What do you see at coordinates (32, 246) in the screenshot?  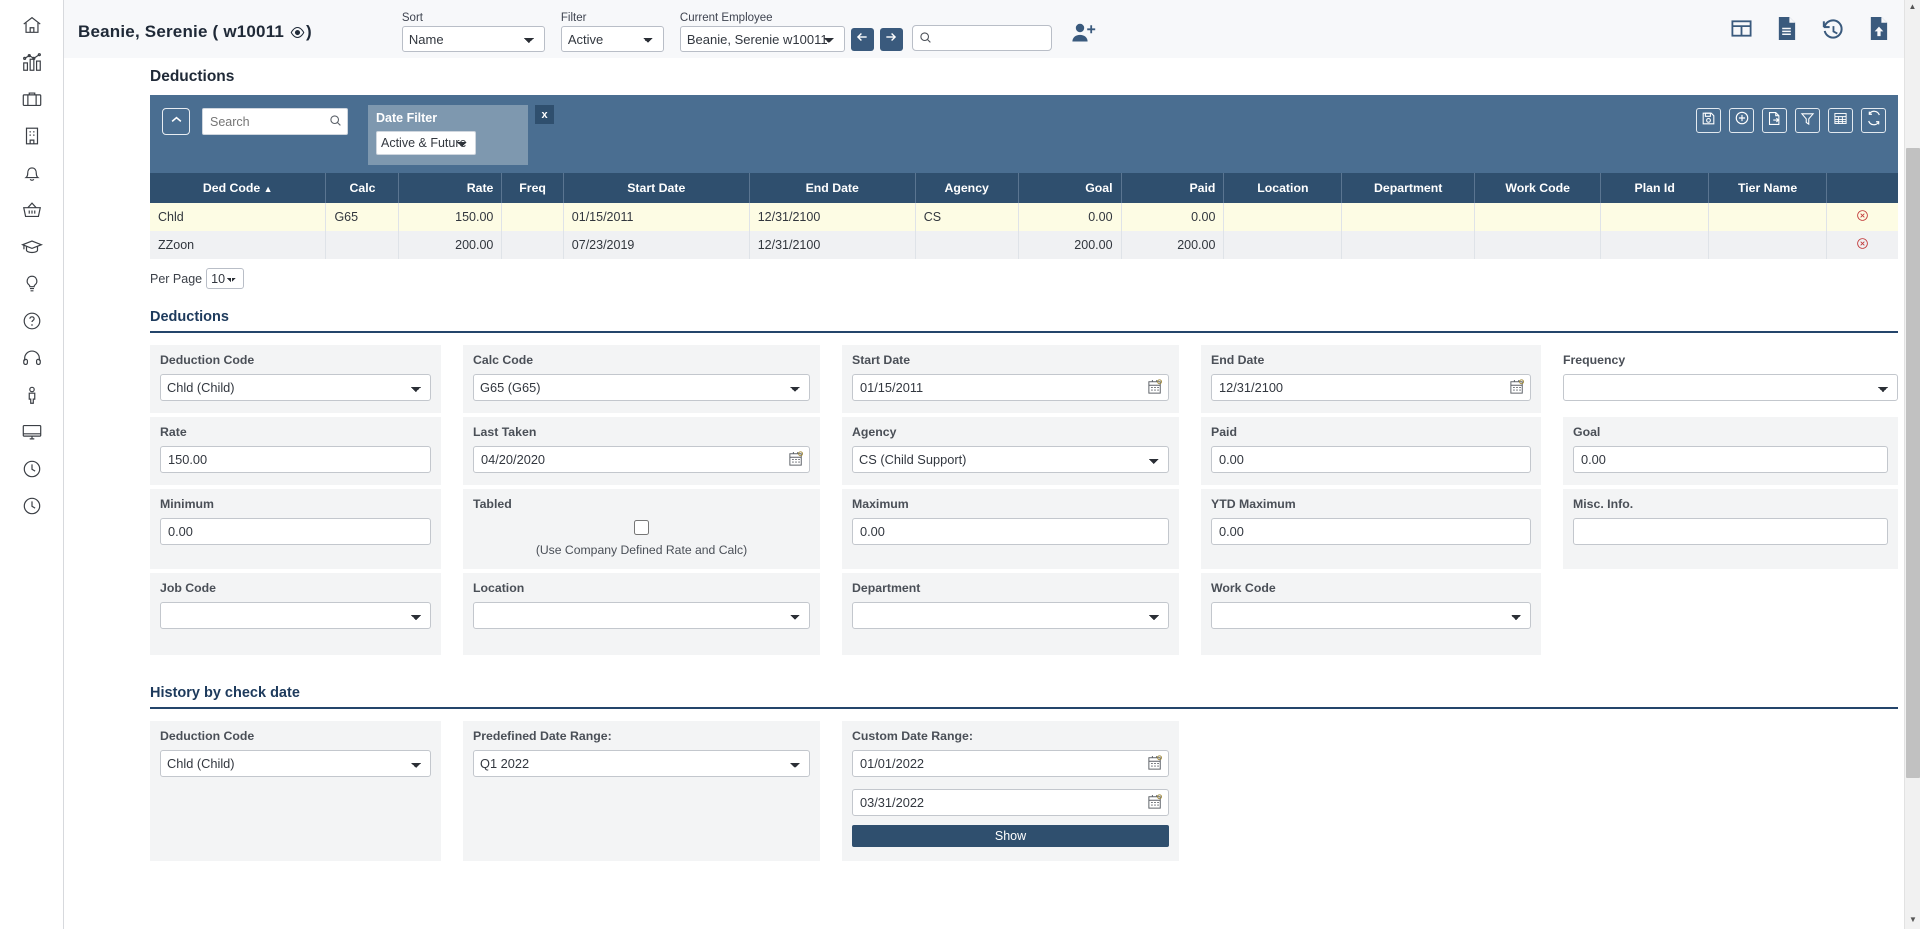 I see `sidebar-item-learning` at bounding box center [32, 246].